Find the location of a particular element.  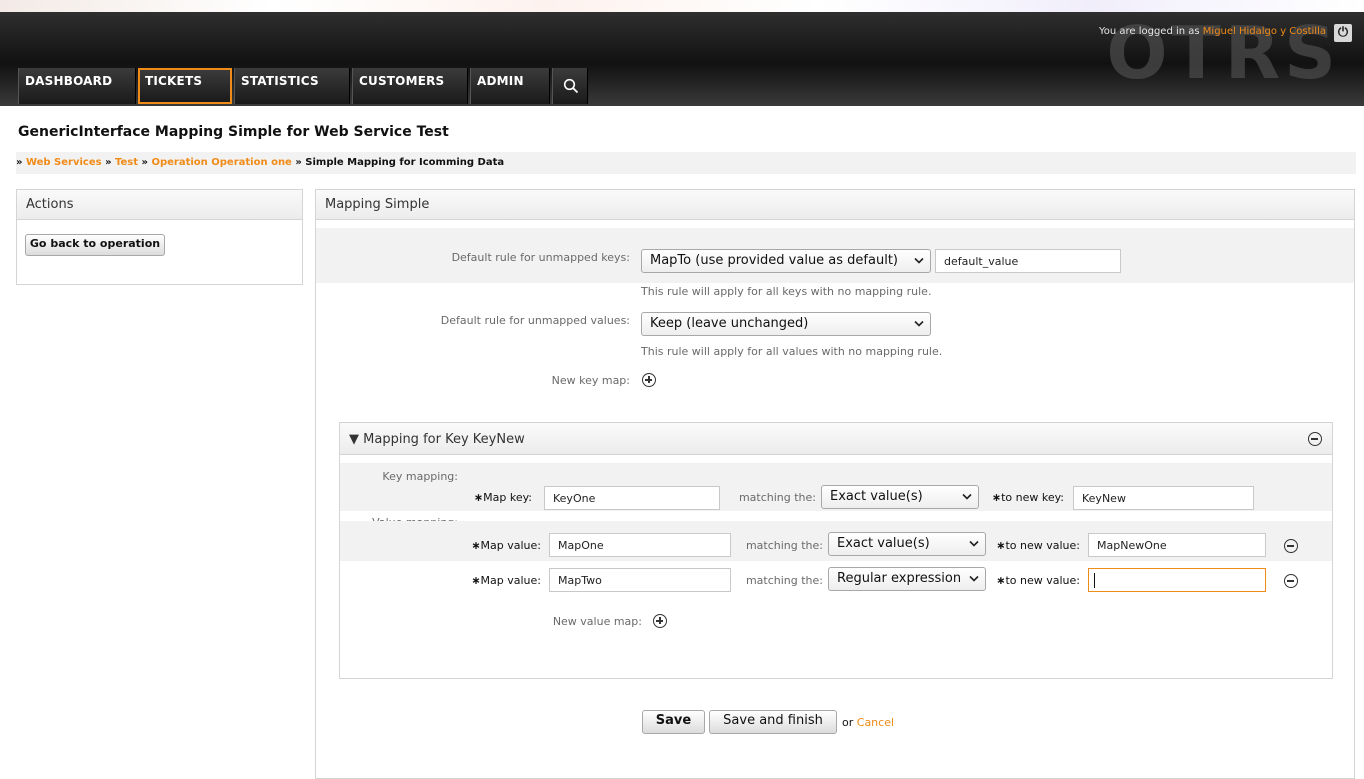

new-value-input: MapNewOne is located at coordinates (1177, 545).